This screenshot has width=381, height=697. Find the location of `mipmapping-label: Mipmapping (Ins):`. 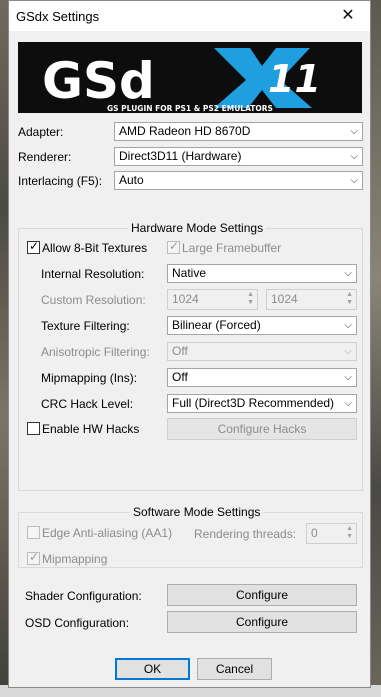

mipmapping-label: Mipmapping (Ins): is located at coordinates (89, 378).